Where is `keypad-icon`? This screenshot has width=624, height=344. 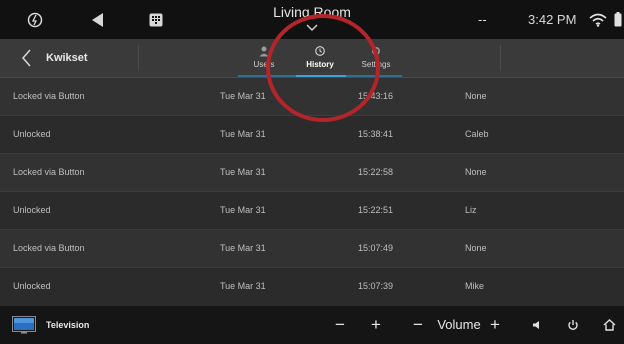
keypad-icon is located at coordinates (156, 19).